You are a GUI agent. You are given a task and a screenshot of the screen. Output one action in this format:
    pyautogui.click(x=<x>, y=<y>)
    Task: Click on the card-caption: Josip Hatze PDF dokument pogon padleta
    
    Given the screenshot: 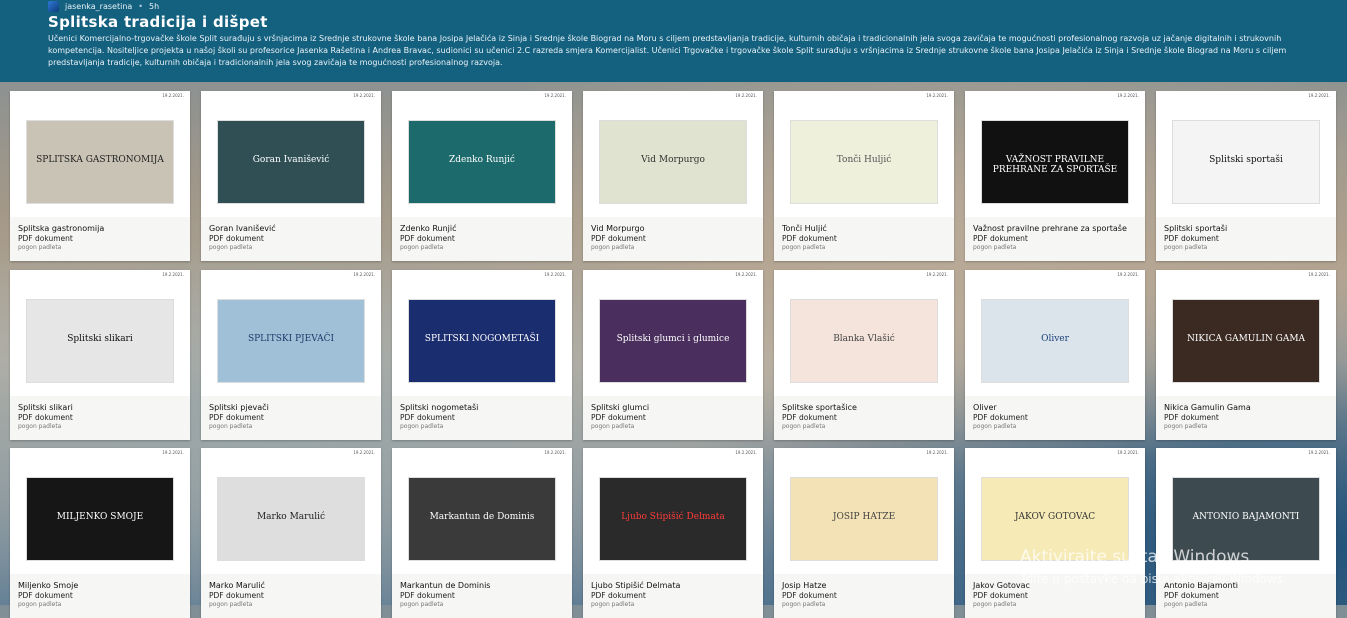 What is the action you would take?
    pyautogui.click(x=864, y=596)
    